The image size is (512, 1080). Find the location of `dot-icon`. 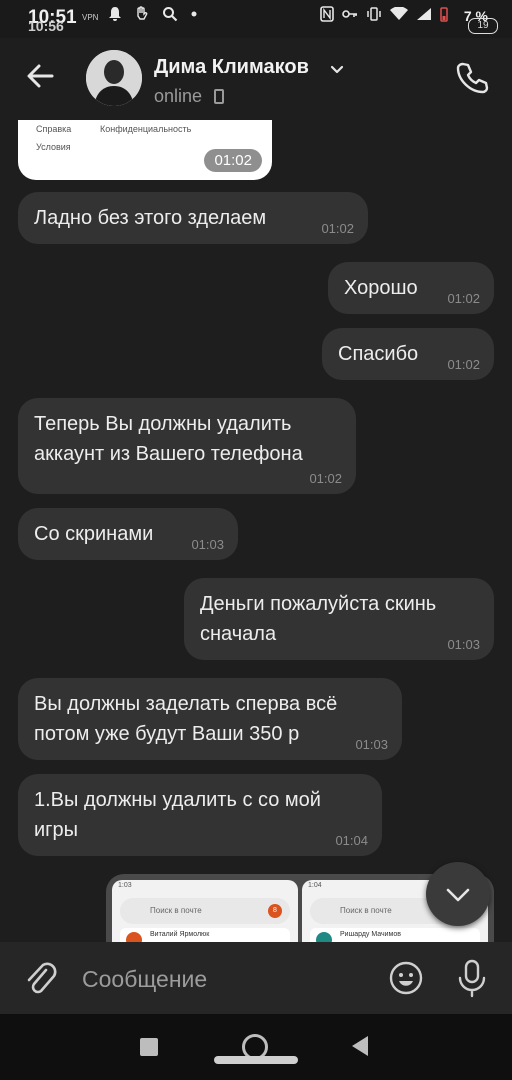

dot-icon is located at coordinates (194, 14).